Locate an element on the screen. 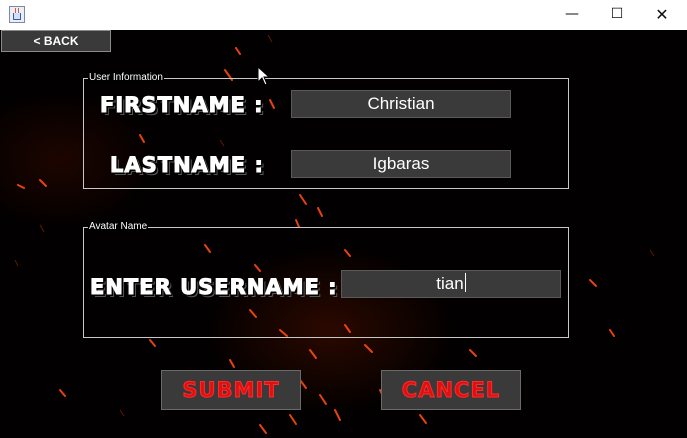  user-information-legend: User Information is located at coordinates (126, 78).